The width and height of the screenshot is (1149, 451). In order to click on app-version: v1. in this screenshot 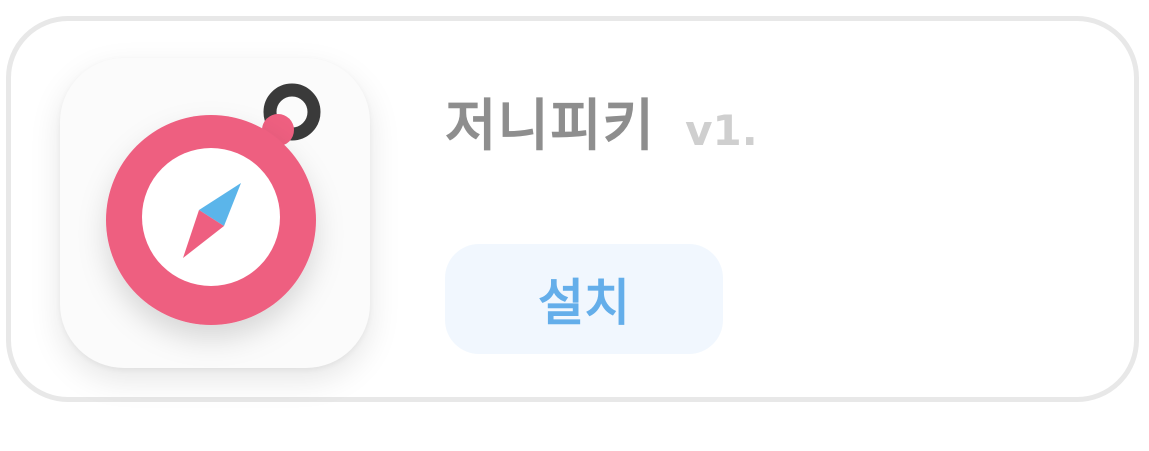, I will do `click(721, 130)`.